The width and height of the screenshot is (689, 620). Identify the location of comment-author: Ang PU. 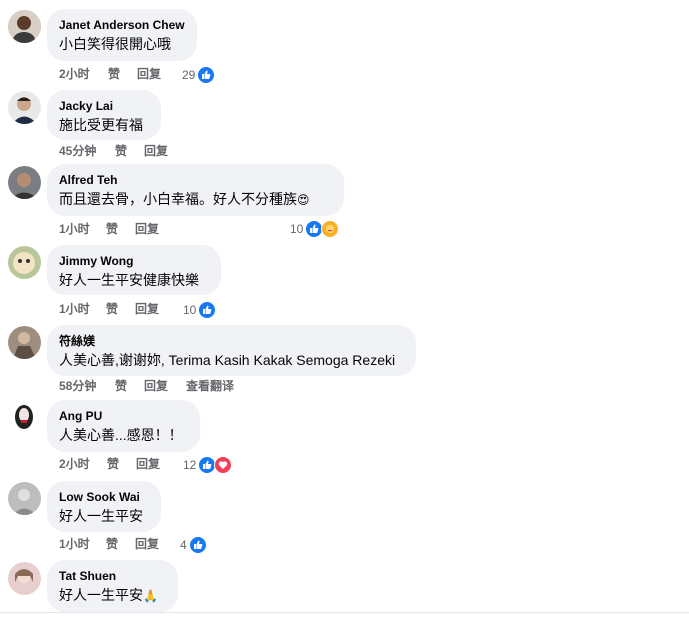
(123, 416).